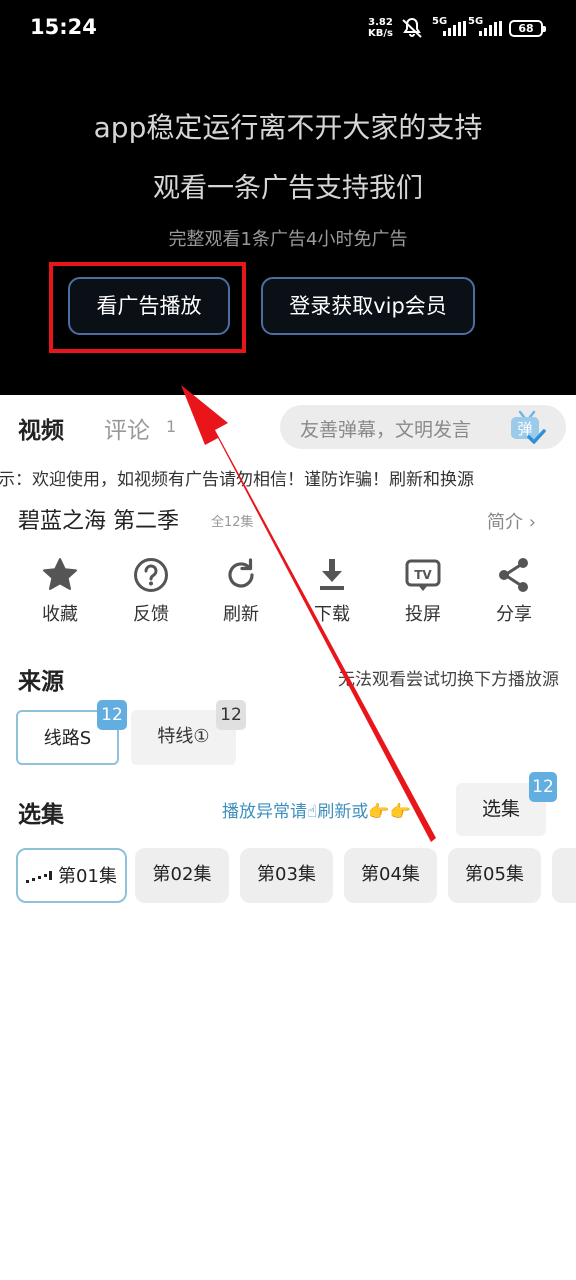 The width and height of the screenshot is (576, 1280). I want to click on episode-01: 第01集, so click(71, 875).